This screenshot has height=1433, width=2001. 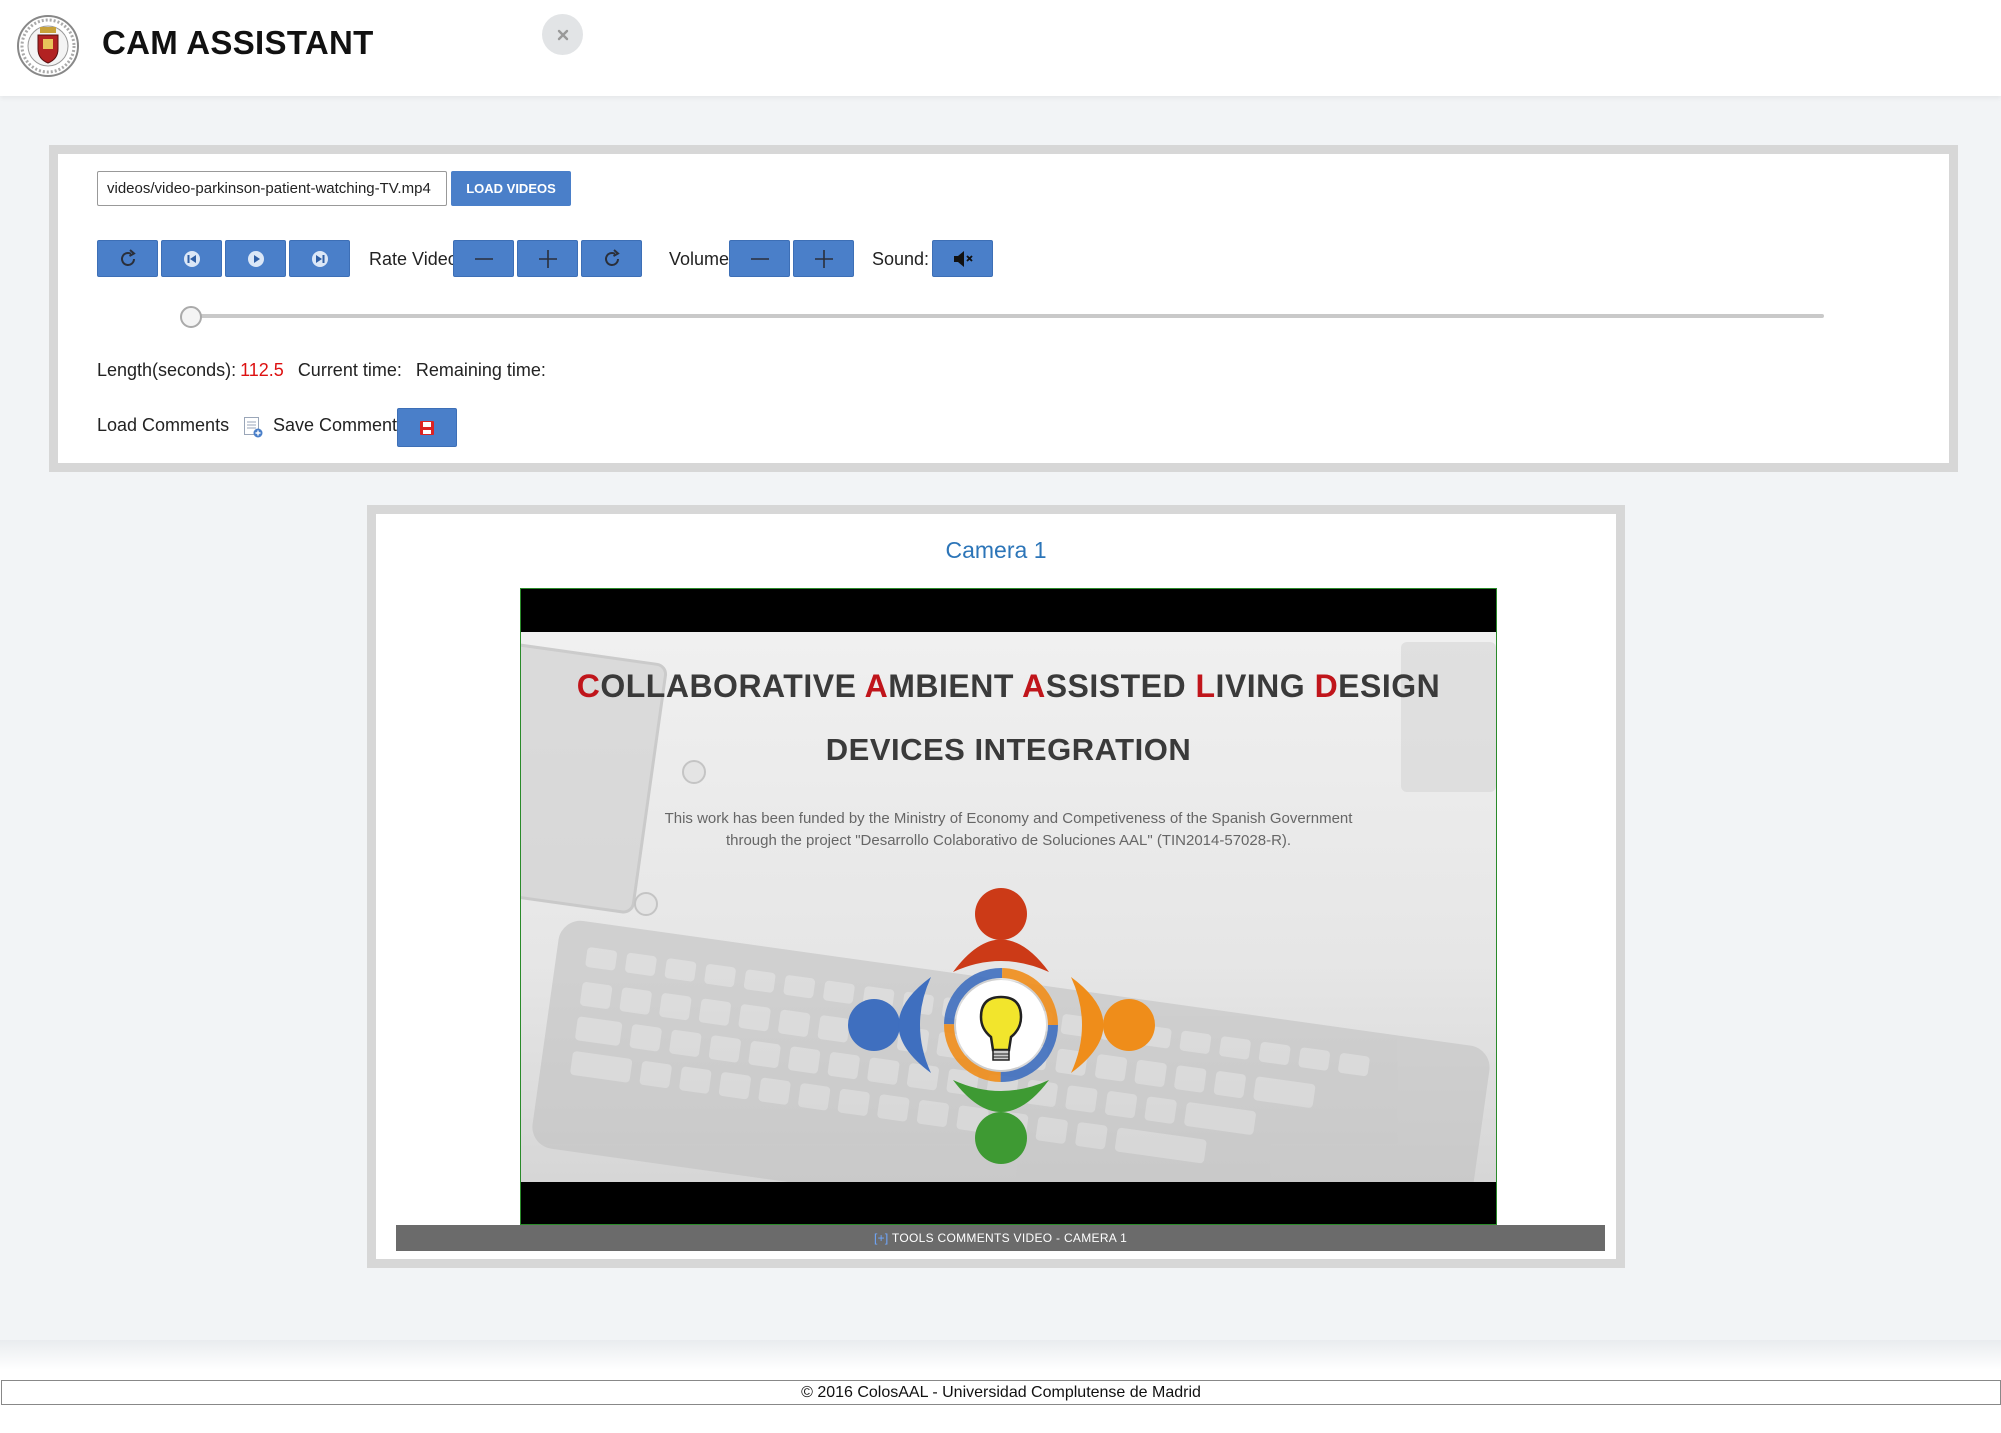 I want to click on skip-back-button, so click(x=191, y=258).